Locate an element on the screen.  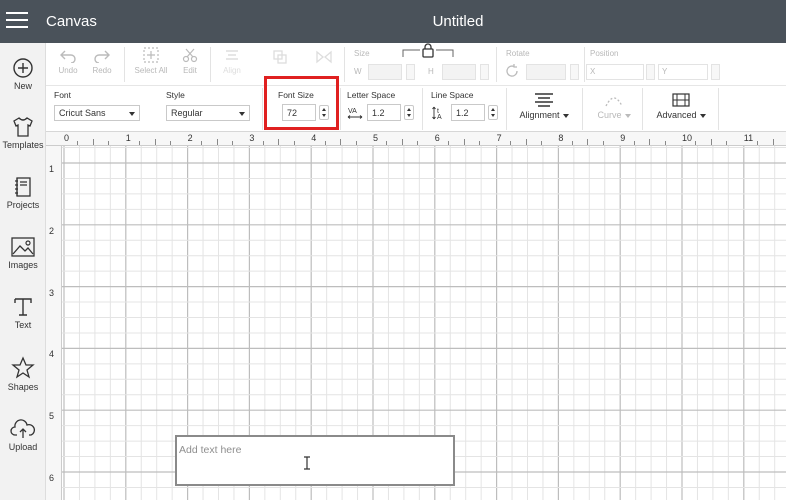
edit-label: Edit is located at coordinates (190, 70).